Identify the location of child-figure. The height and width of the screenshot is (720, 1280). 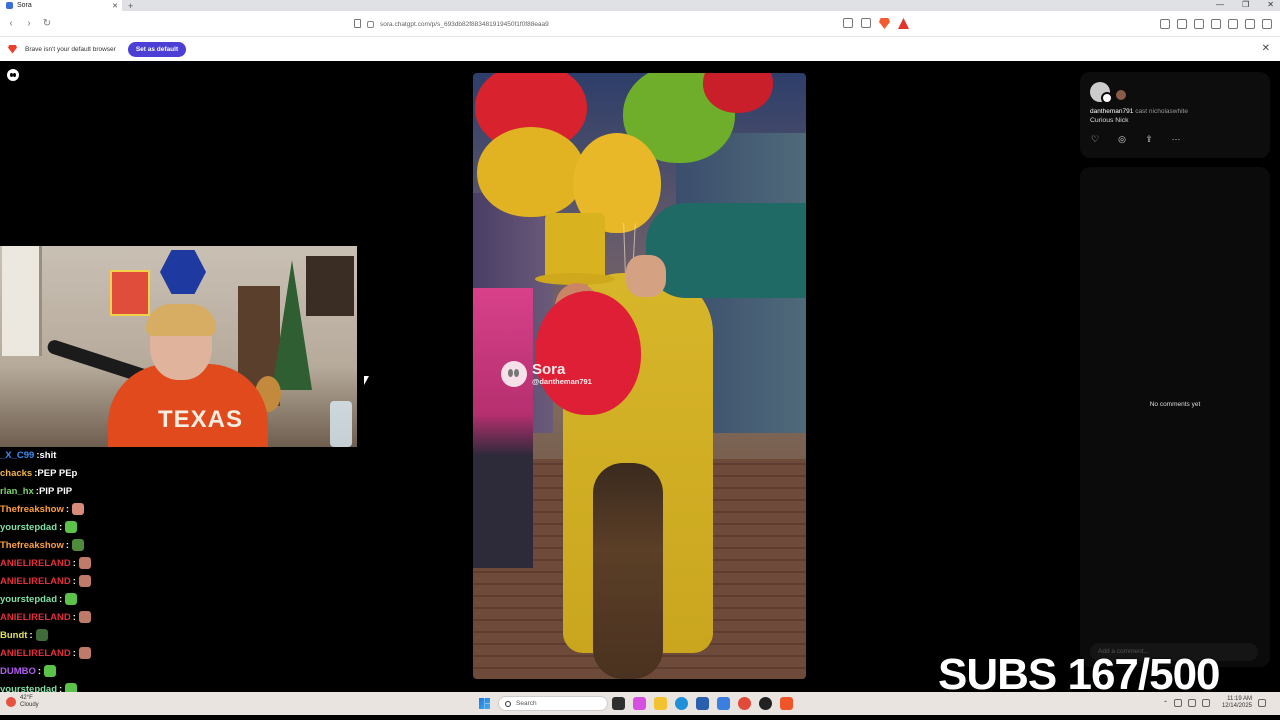
(503, 428).